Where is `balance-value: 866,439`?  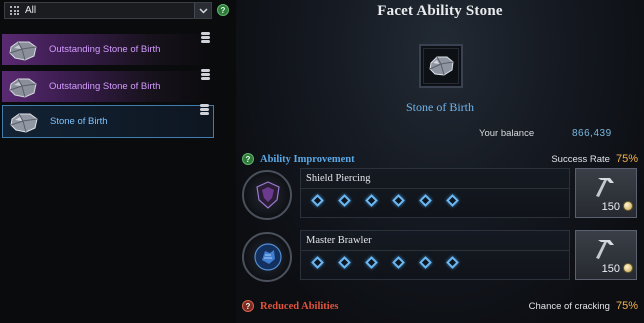 balance-value: 866,439 is located at coordinates (592, 133).